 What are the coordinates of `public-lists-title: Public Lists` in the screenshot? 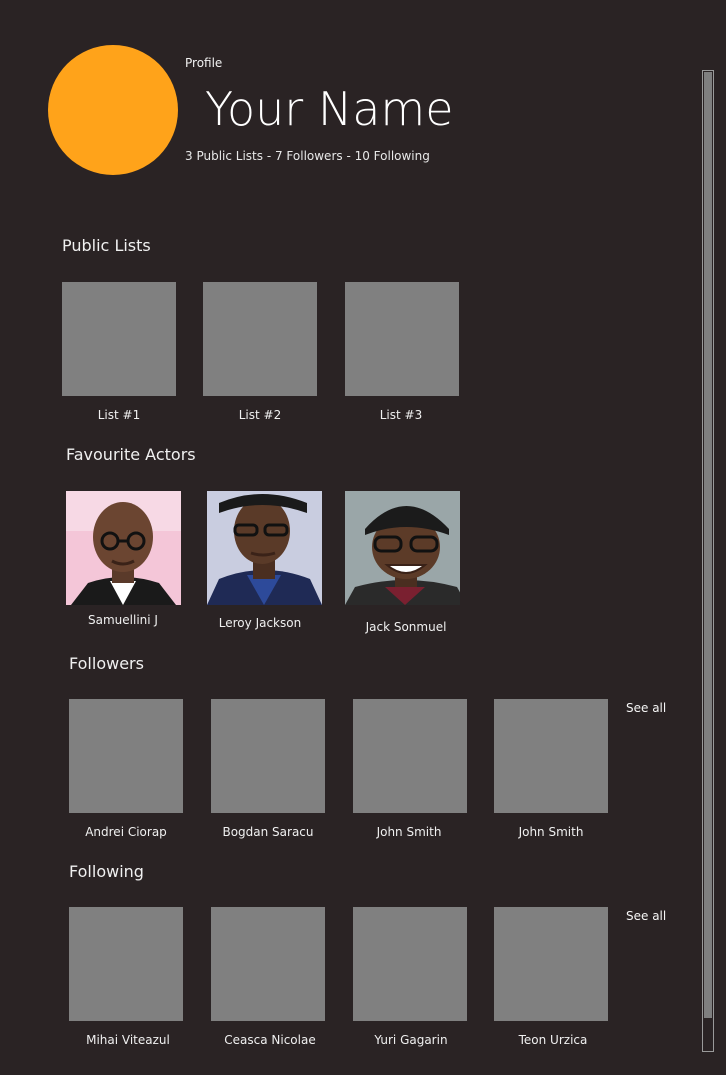 It's located at (106, 245).